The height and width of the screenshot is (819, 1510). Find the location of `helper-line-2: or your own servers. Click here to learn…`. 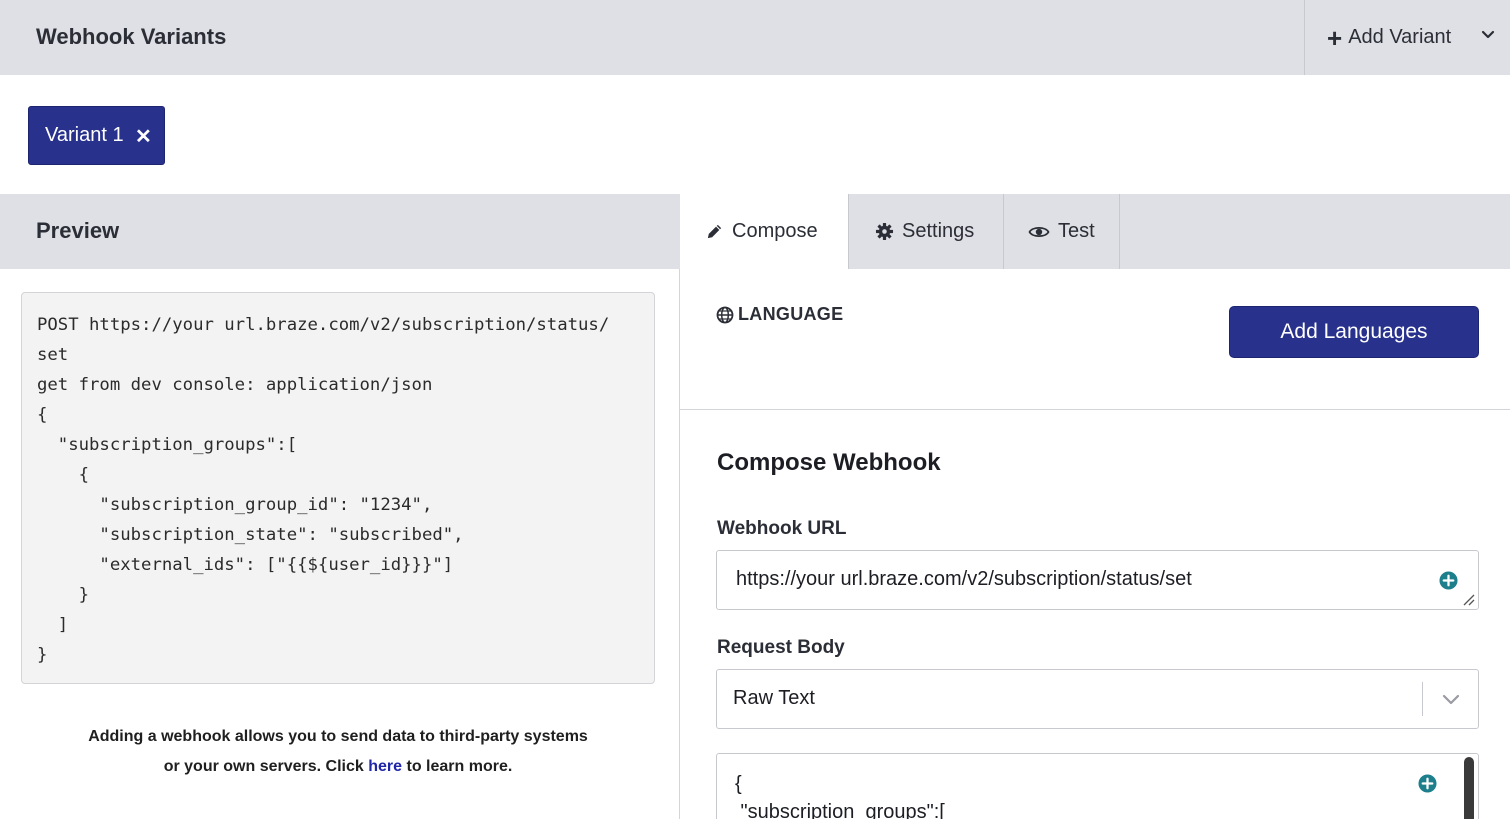

helper-line-2: or your own servers. Click here to learn… is located at coordinates (338, 767).